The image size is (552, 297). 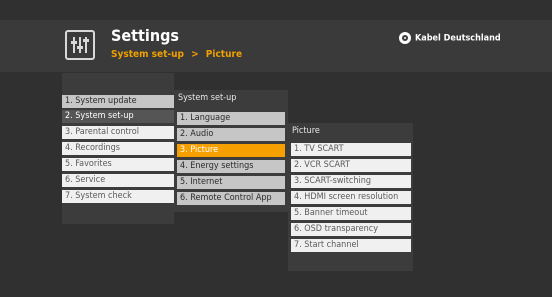 What do you see at coordinates (80, 45) in the screenshot?
I see `sliders-icon` at bounding box center [80, 45].